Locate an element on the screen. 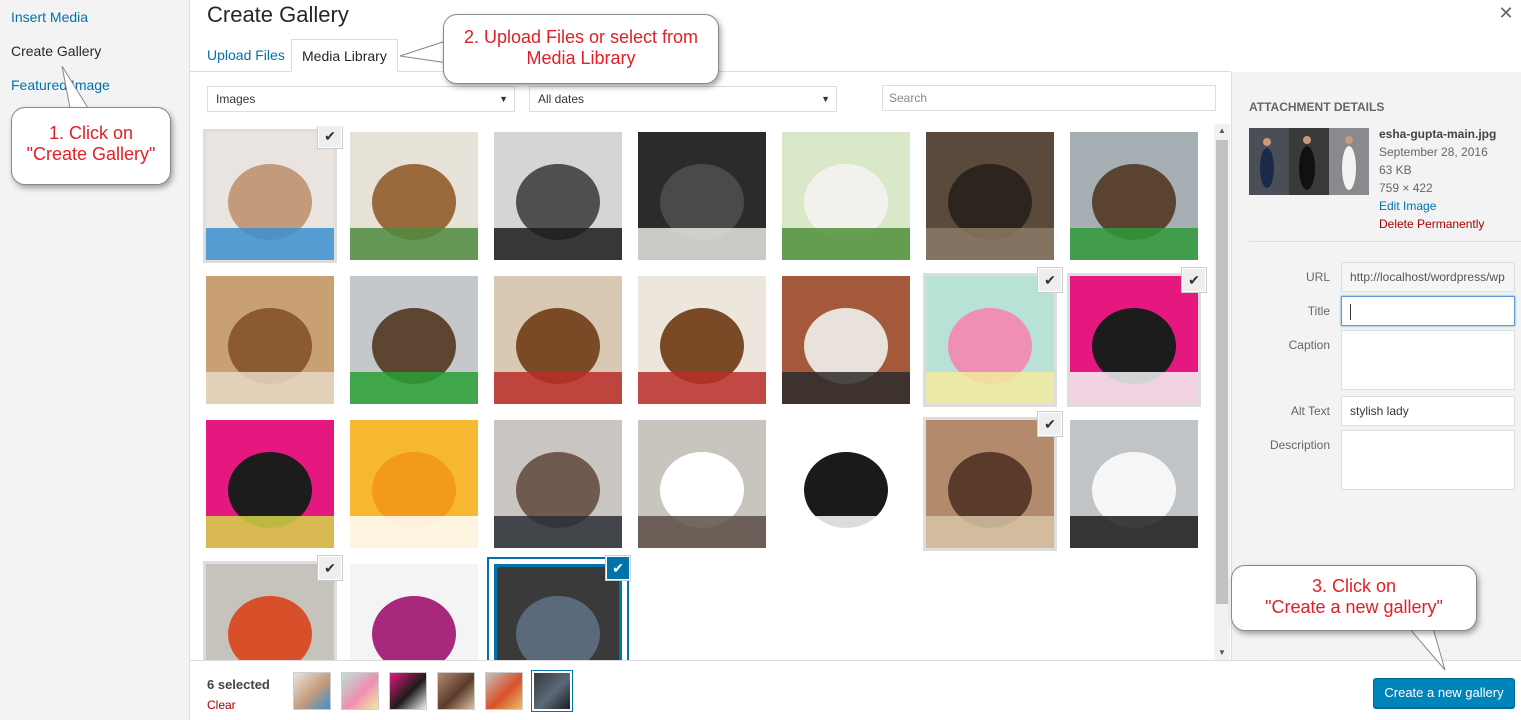  tab-upload-files: Upload Files is located at coordinates (246, 55).